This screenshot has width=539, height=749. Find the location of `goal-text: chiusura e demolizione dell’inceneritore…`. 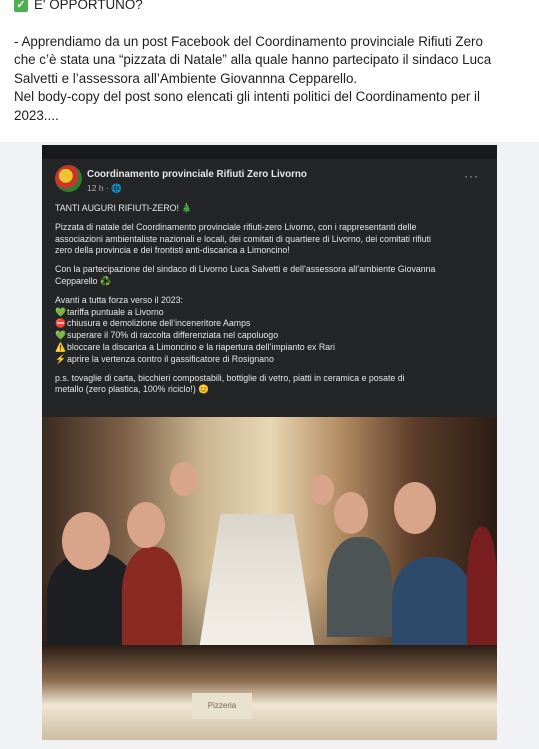

goal-text: chiusura e demolizione dell’inceneritore… is located at coordinates (159, 323).